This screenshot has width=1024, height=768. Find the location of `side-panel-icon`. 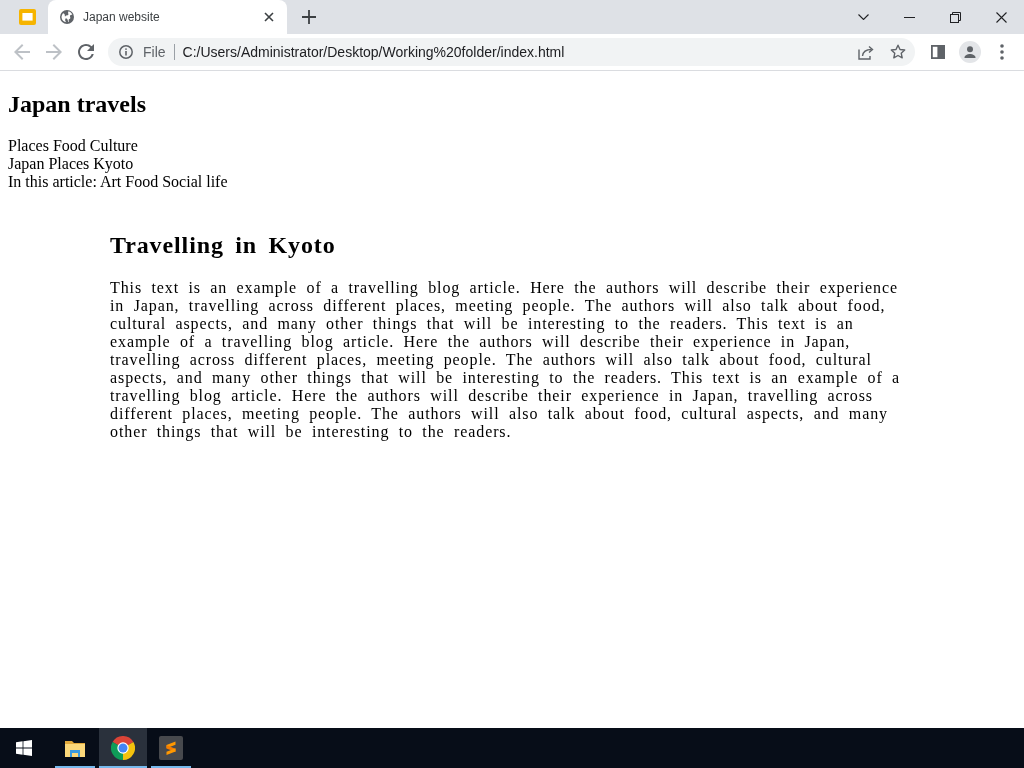

side-panel-icon is located at coordinates (938, 52).